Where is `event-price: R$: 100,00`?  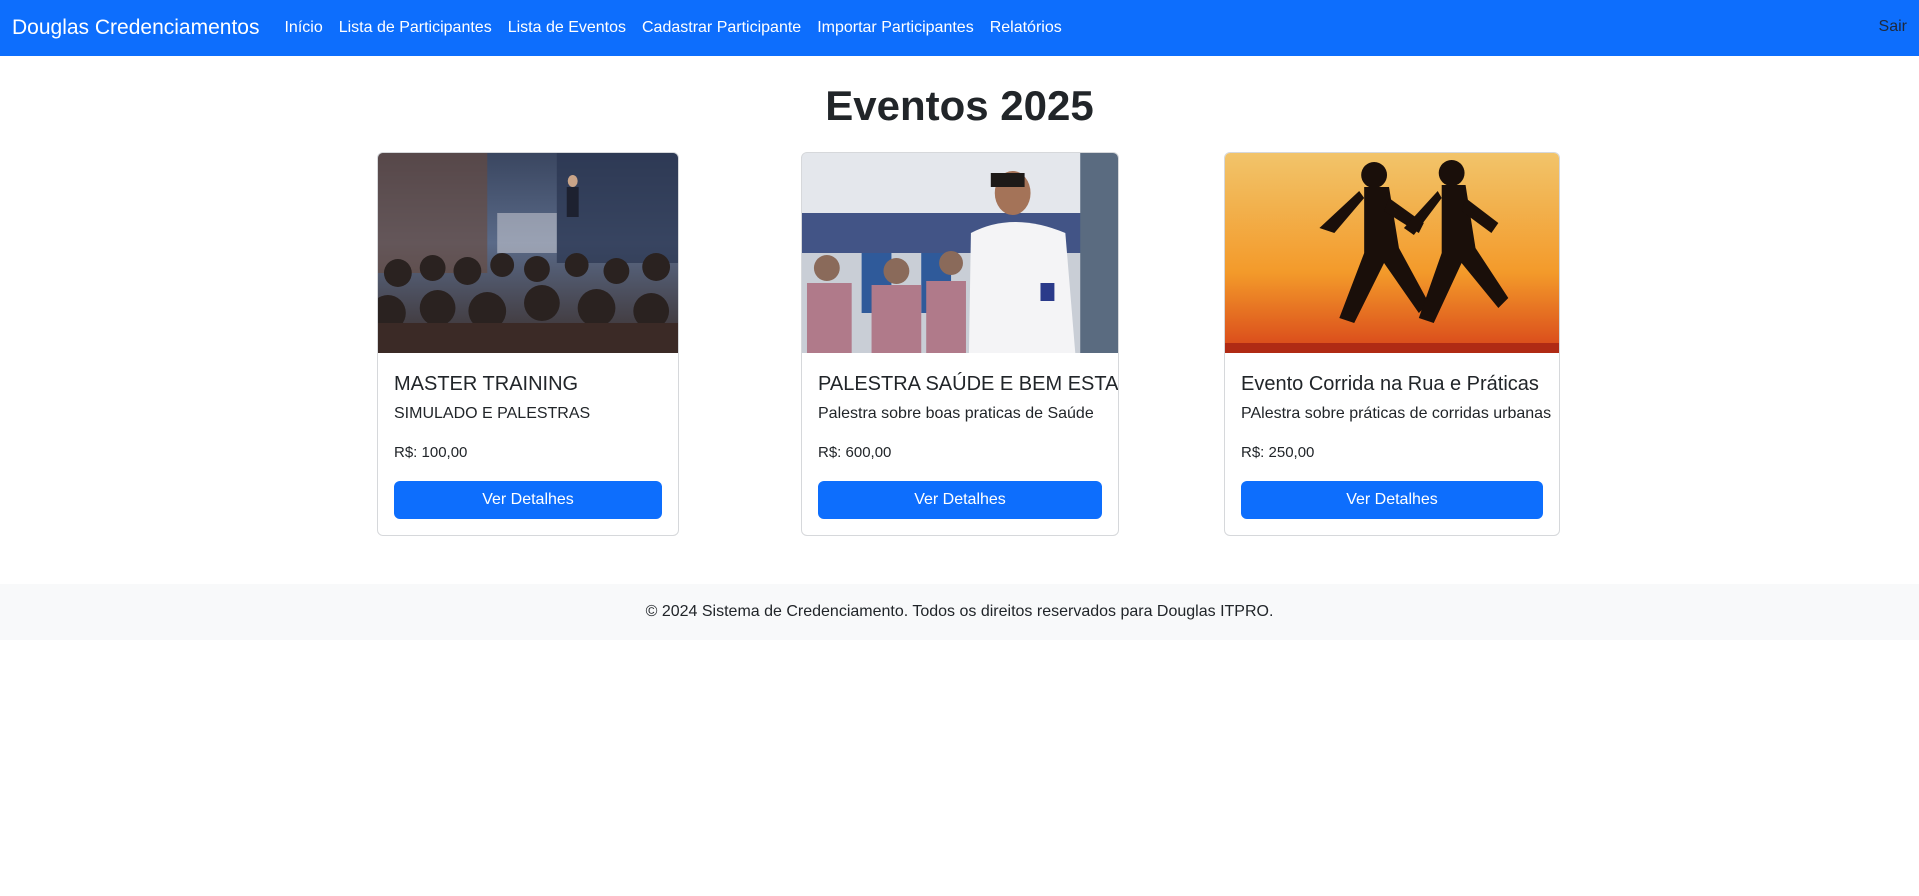 event-price: R$: 100,00 is located at coordinates (431, 452).